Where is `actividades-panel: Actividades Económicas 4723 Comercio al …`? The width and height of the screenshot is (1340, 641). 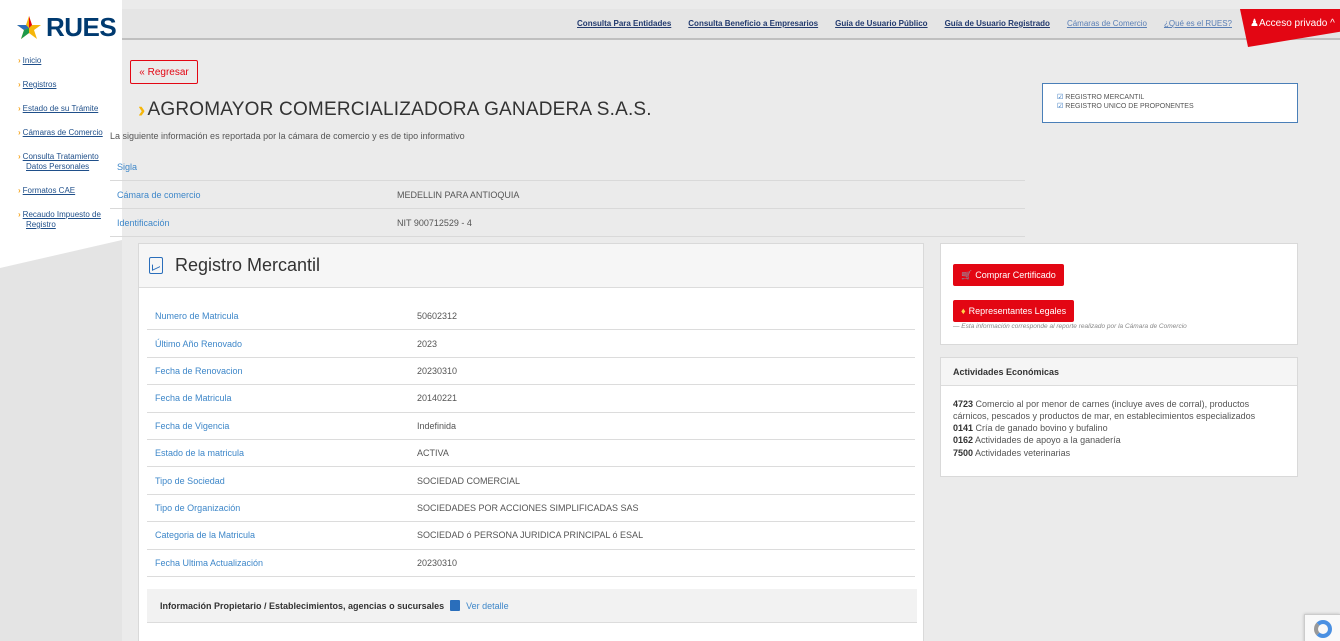 actividades-panel: Actividades Económicas 4723 Comercio al … is located at coordinates (1119, 417).